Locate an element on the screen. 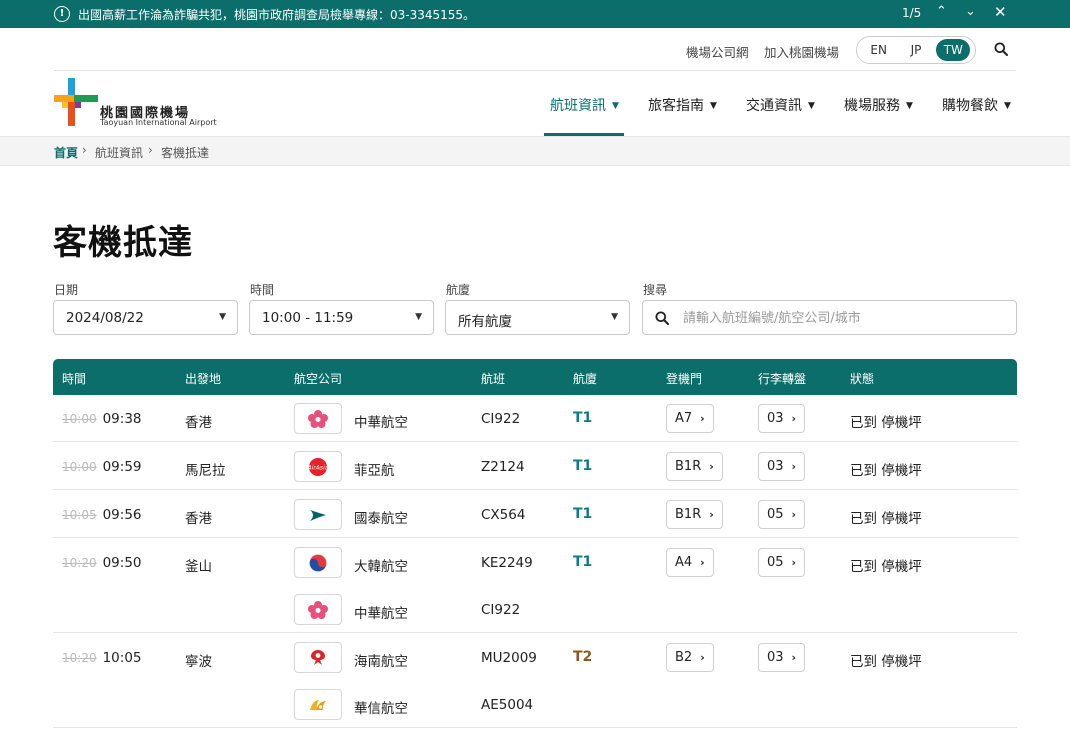 This screenshot has width=1070, height=730. gate-button: A7 › is located at coordinates (690, 418).